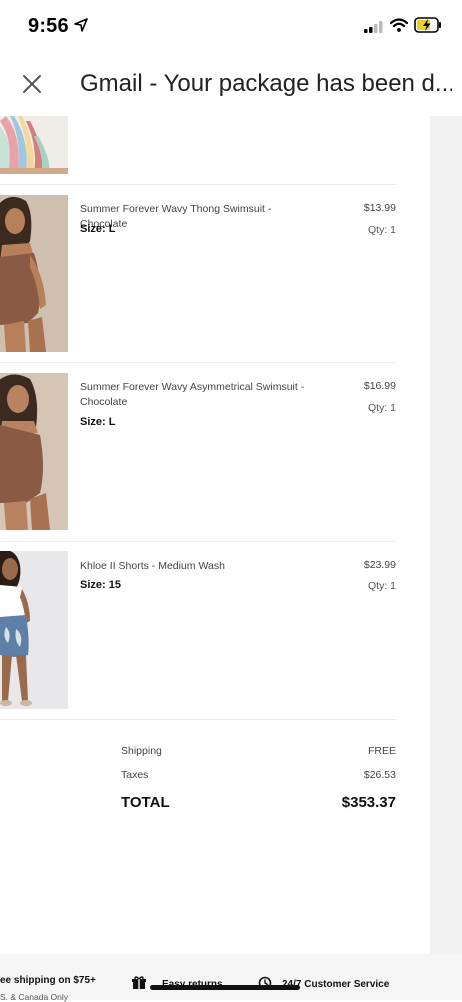 This screenshot has width=462, height=1002. I want to click on battery-charging-icon, so click(427, 25).